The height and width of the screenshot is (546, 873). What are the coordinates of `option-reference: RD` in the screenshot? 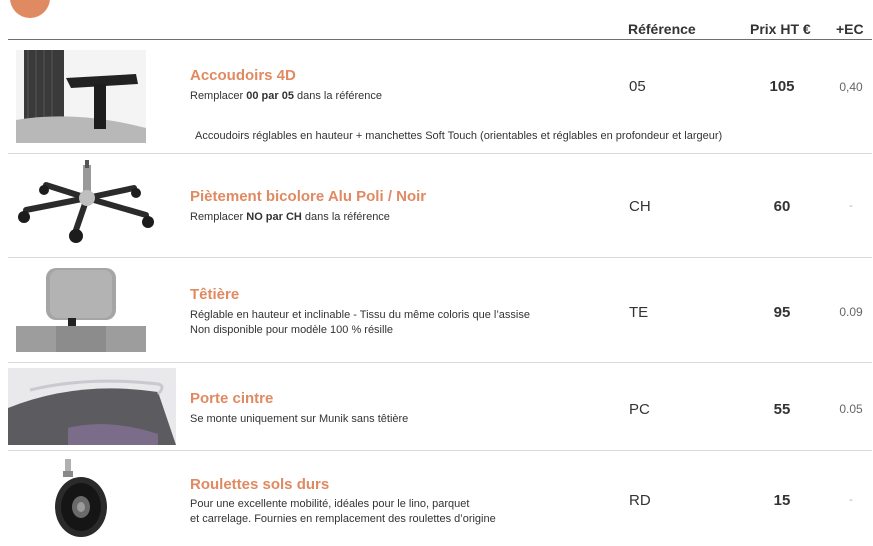 It's located at (640, 500).